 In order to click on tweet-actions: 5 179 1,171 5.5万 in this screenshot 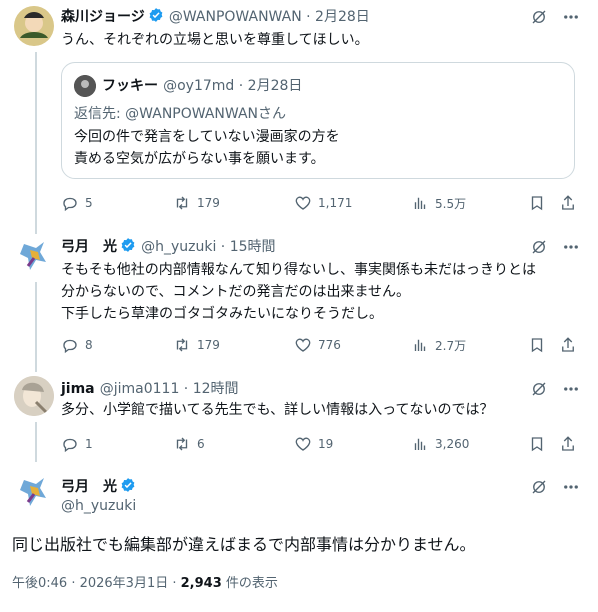, I will do `click(321, 203)`.